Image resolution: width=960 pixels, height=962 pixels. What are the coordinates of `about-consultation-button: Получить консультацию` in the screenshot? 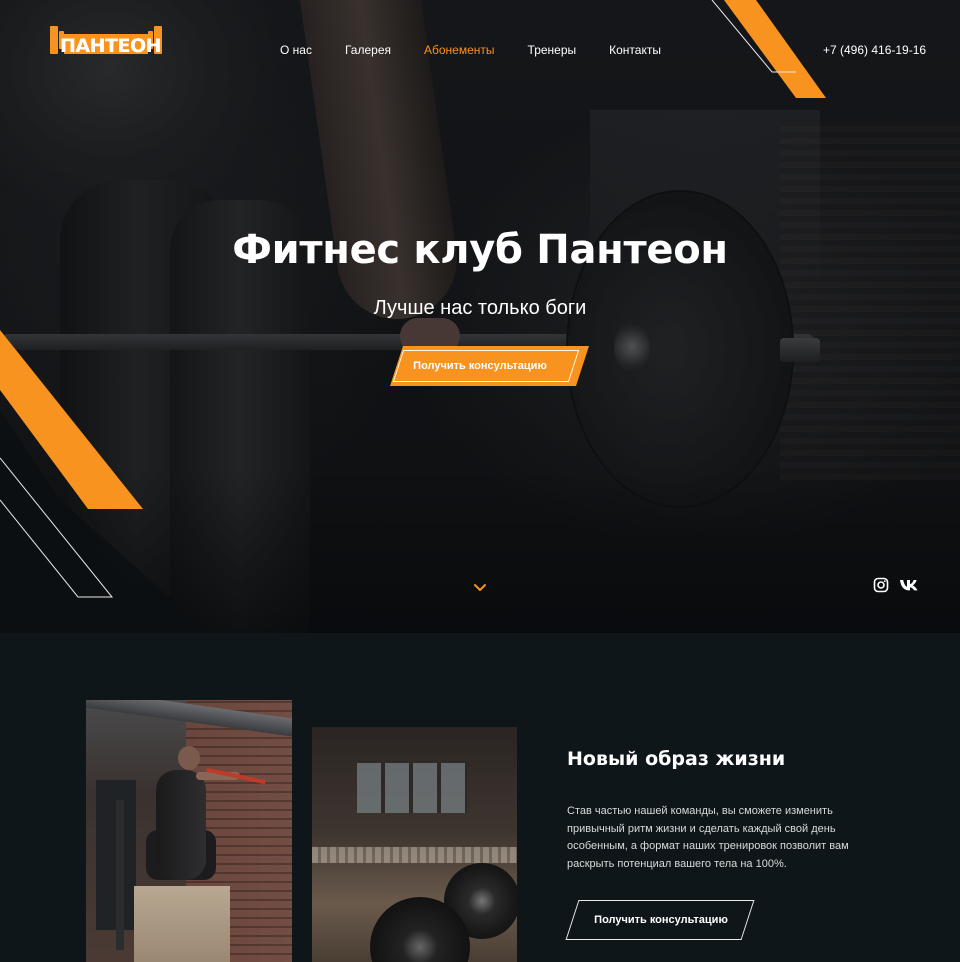 It's located at (660, 920).